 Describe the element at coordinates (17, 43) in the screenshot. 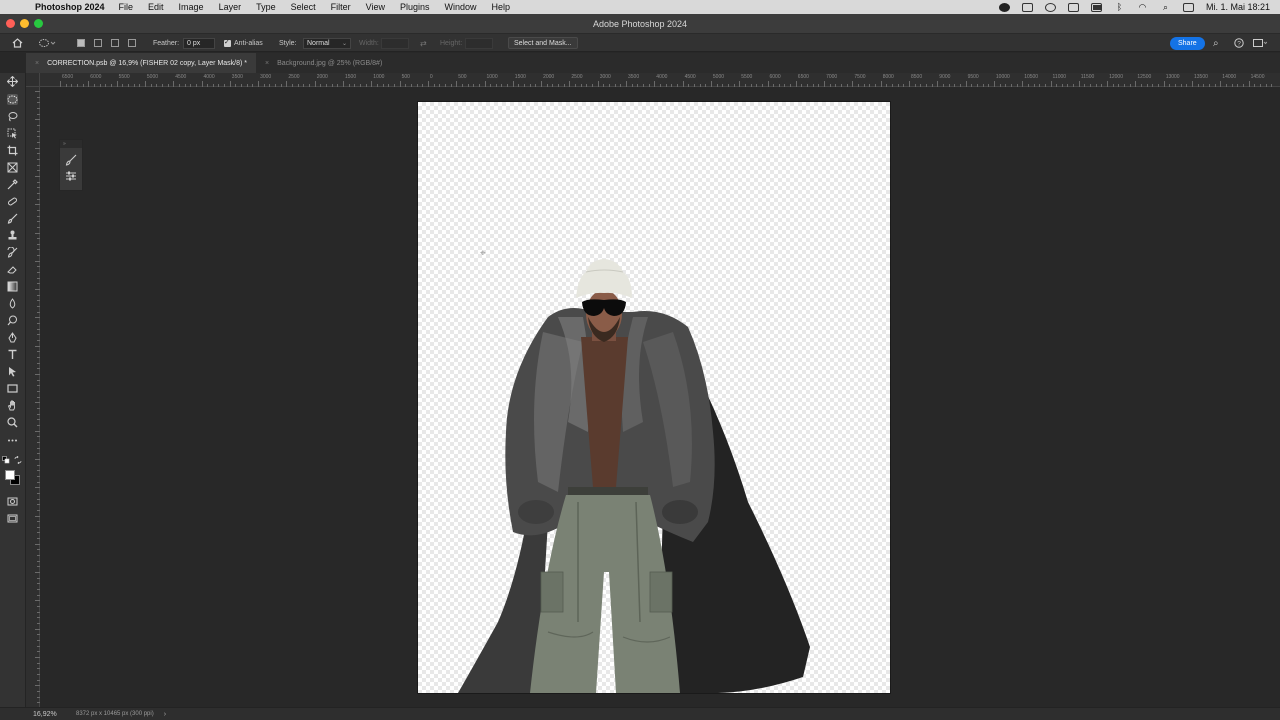

I see `home-icon` at that location.